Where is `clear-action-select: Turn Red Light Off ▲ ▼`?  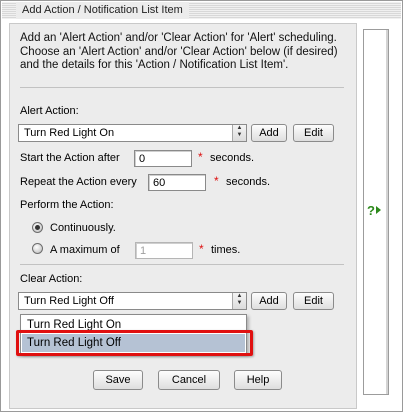 clear-action-select: Turn Red Light Off ▲ ▼ is located at coordinates (132, 301).